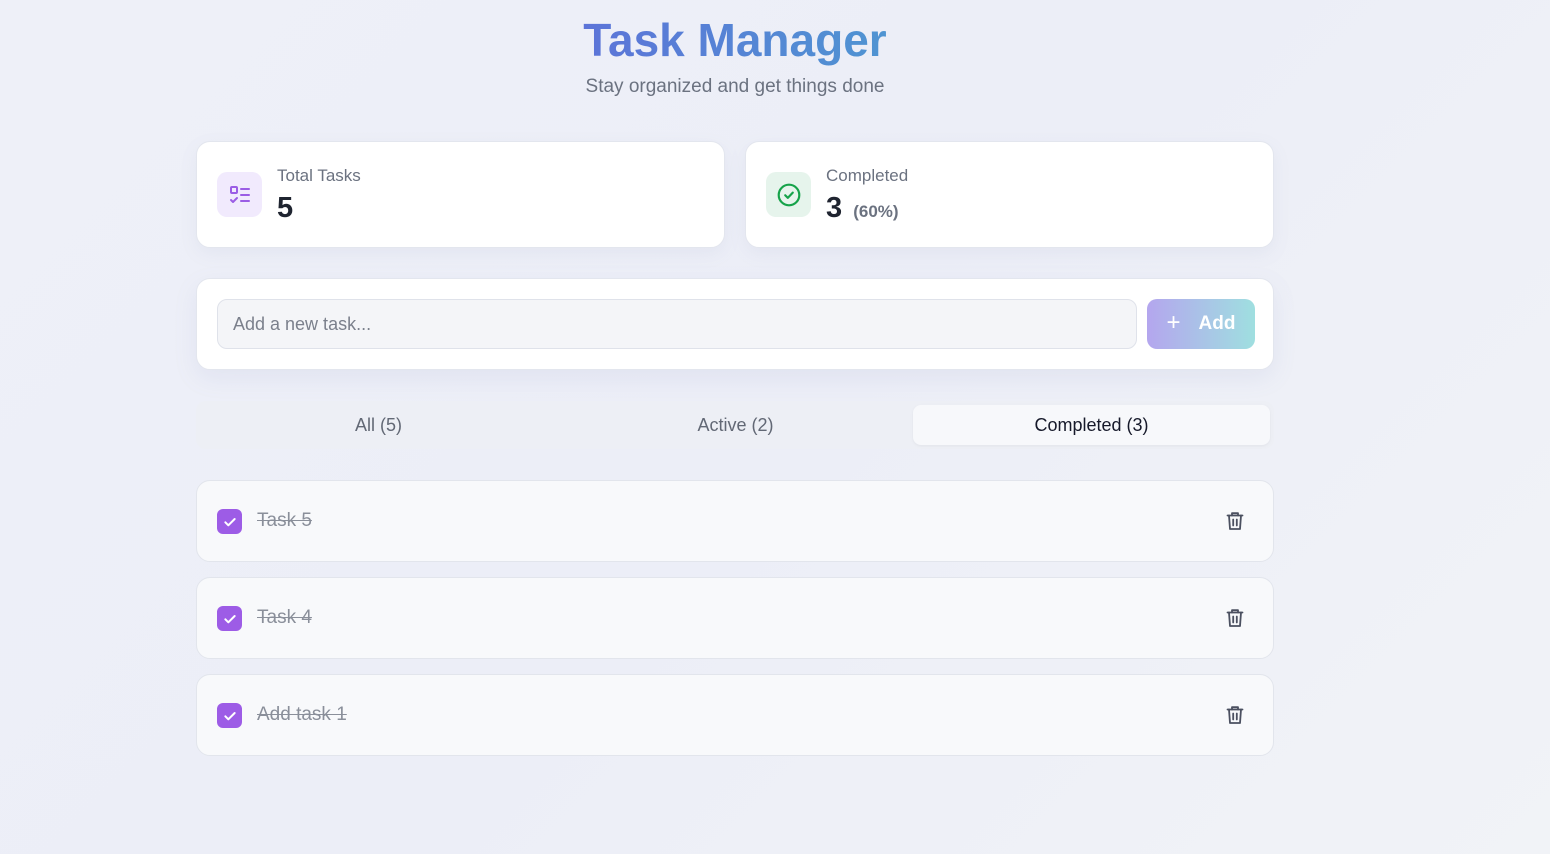 The height and width of the screenshot is (854, 1550). What do you see at coordinates (735, 86) in the screenshot?
I see `page-subtitle: Stay organized and get things done` at bounding box center [735, 86].